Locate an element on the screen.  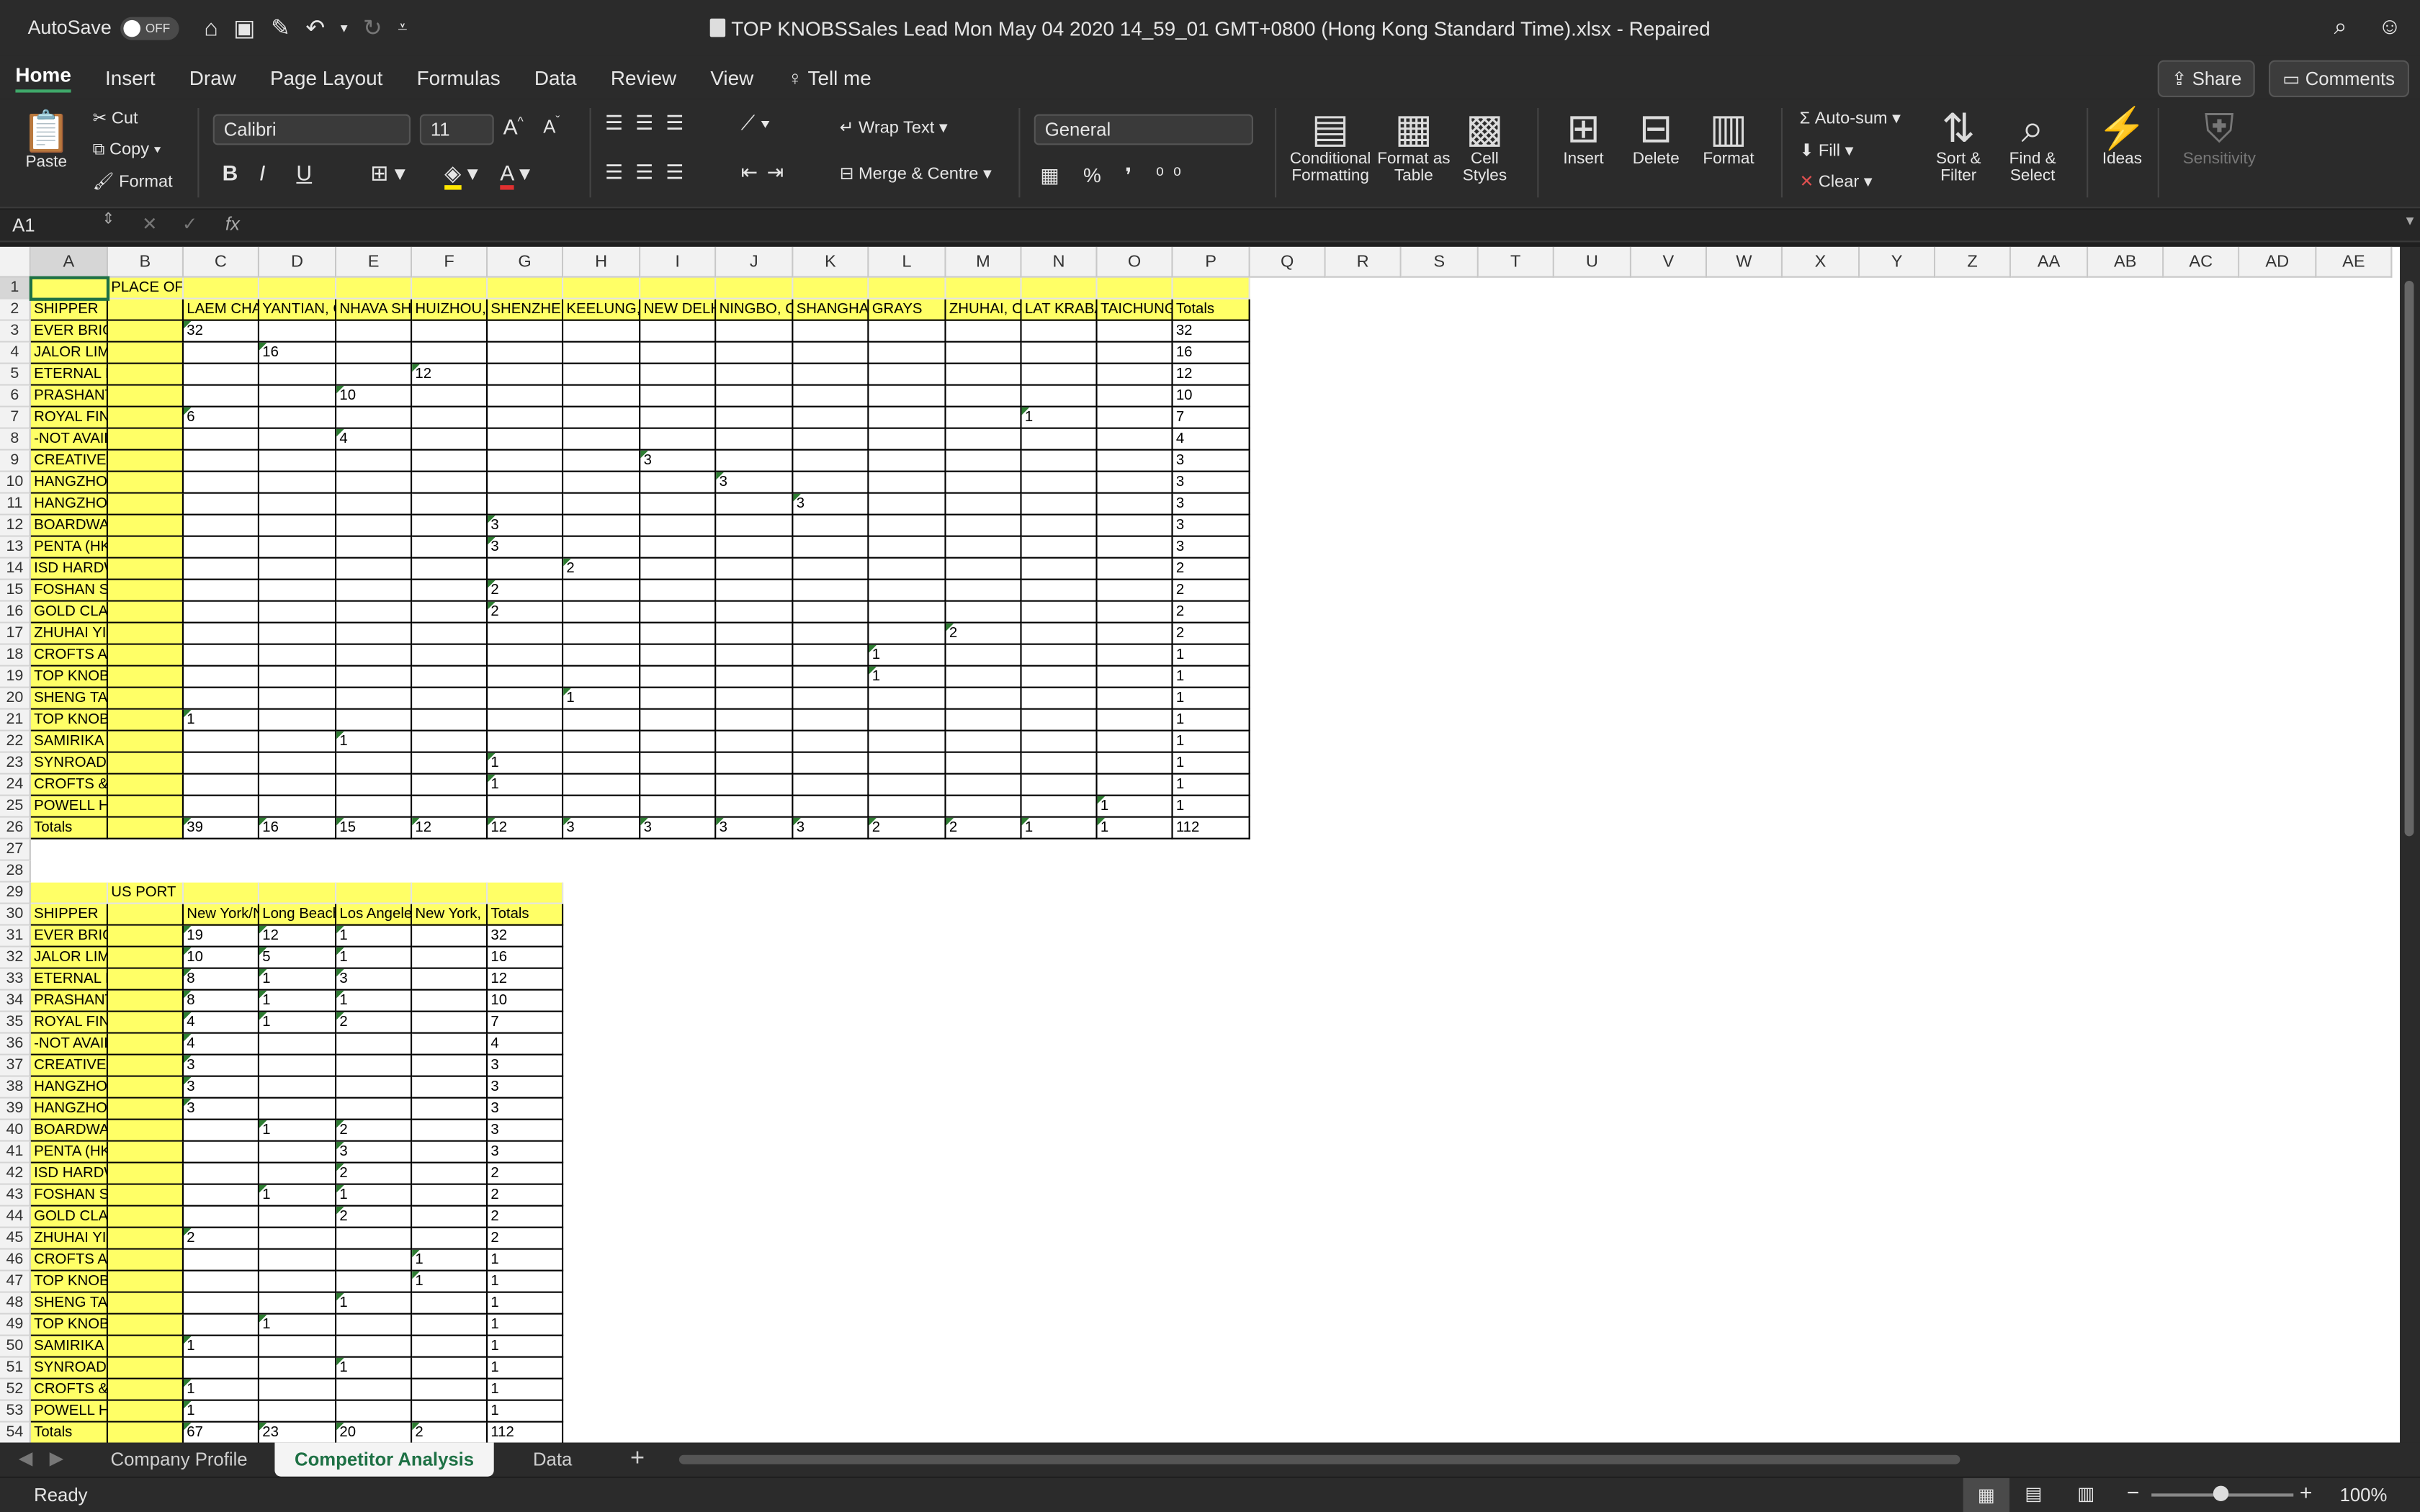
cell: 32 is located at coordinates (221, 331).